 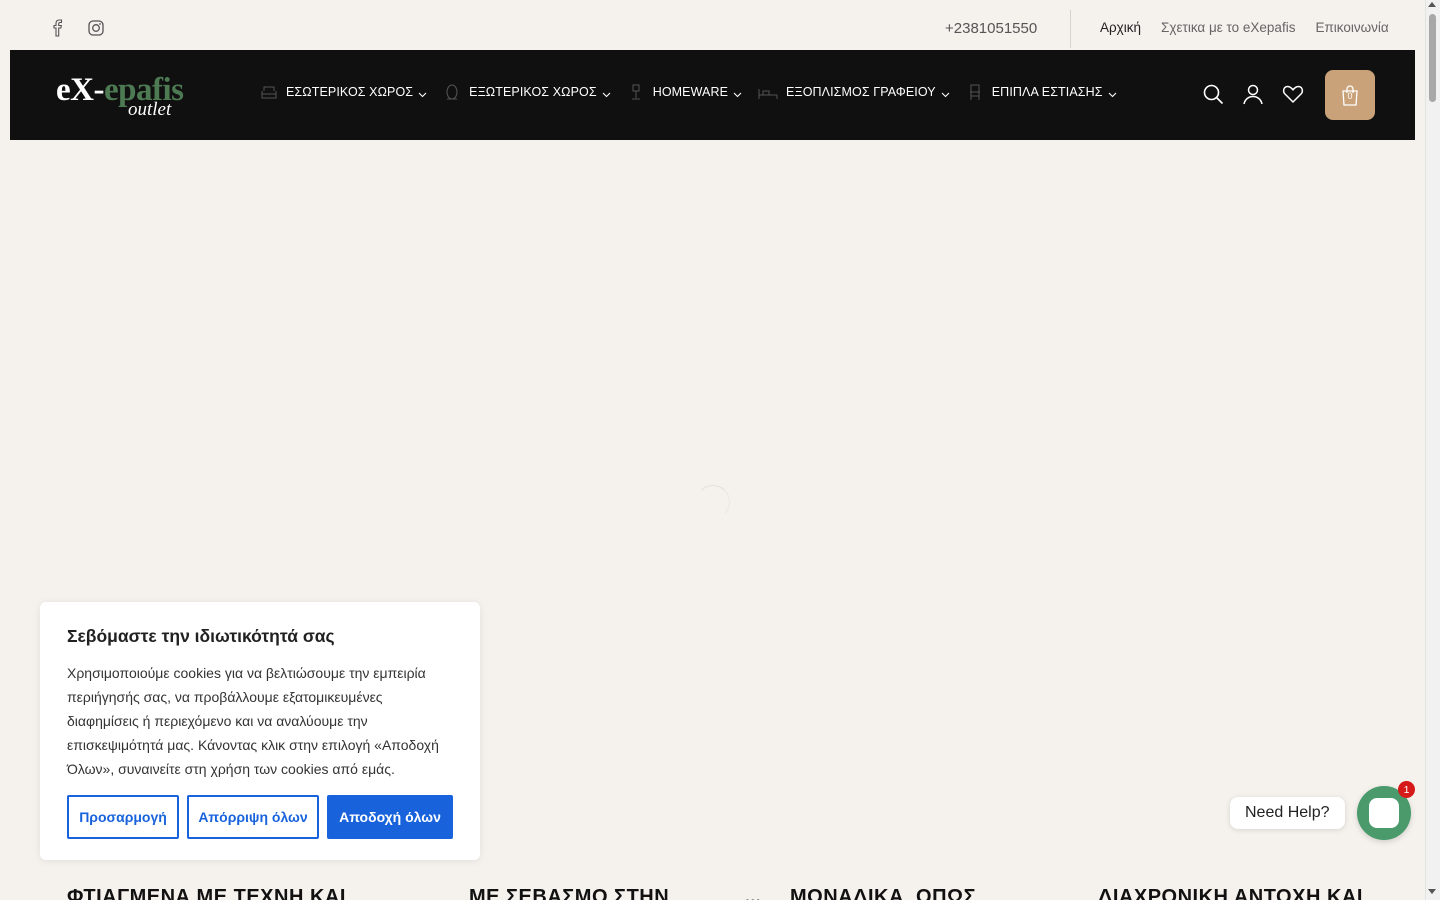 I want to click on cart-count: 0, so click(x=1350, y=96).